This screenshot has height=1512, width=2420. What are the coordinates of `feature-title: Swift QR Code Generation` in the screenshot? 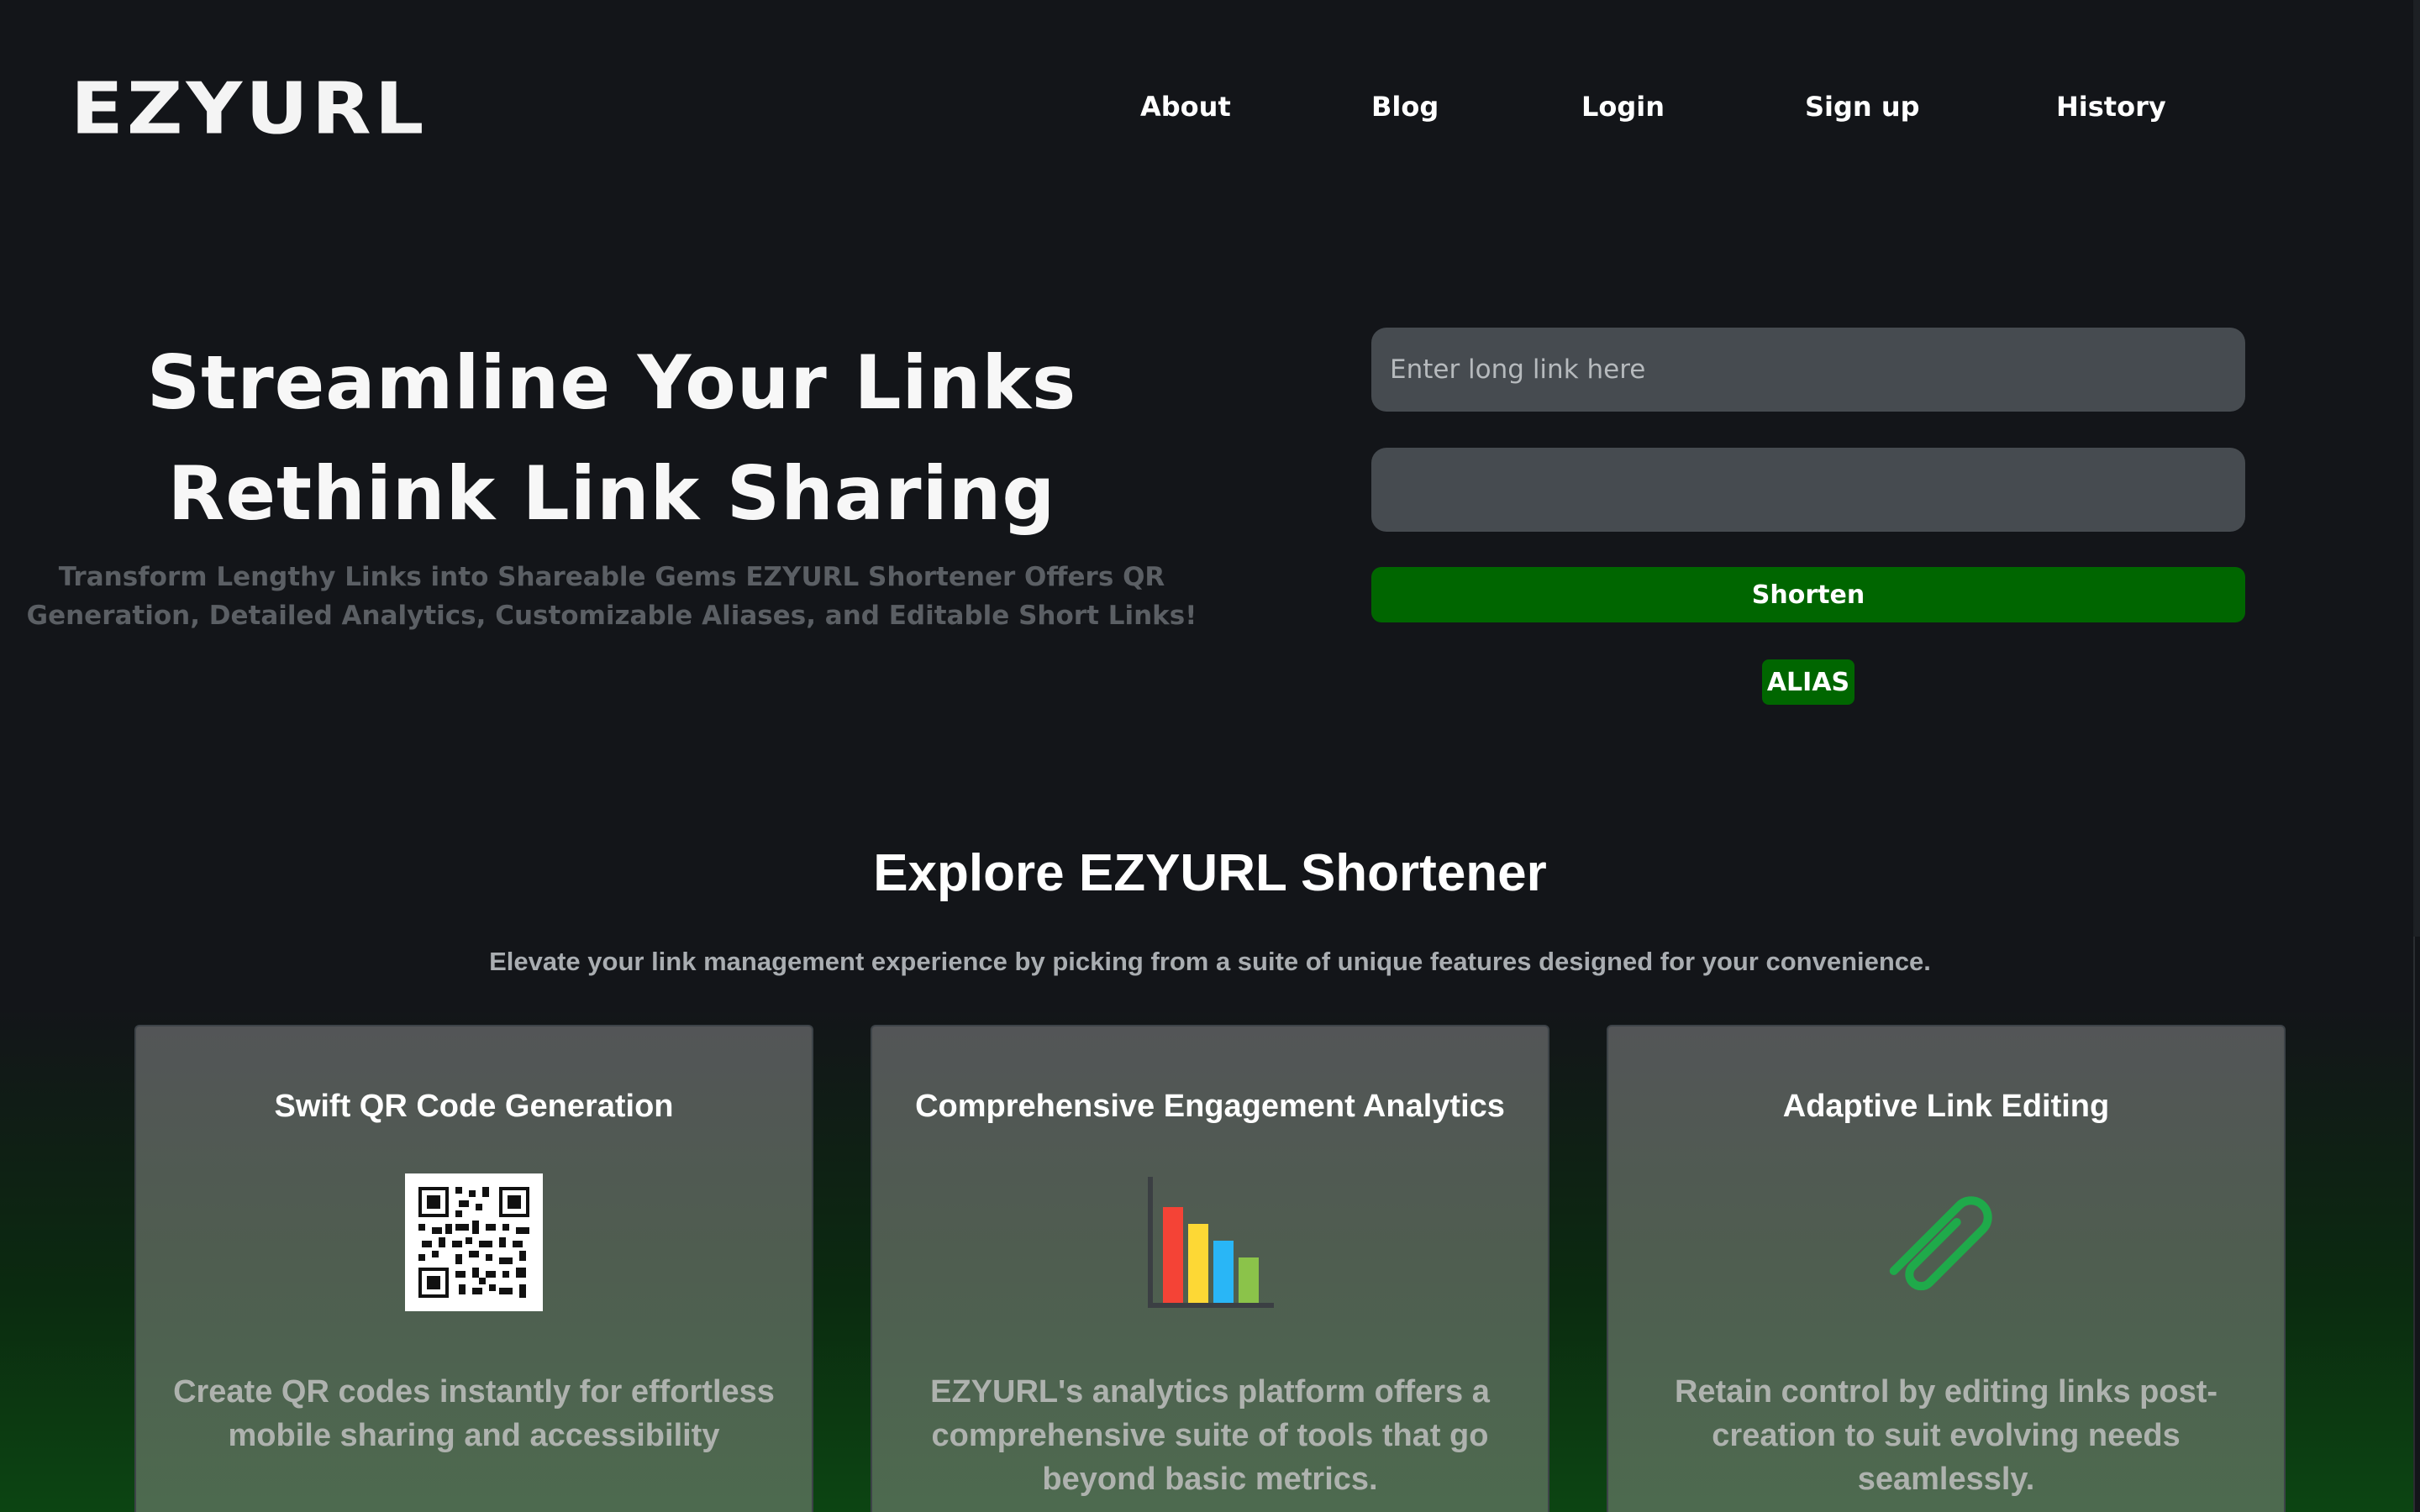 It's located at (474, 1106).